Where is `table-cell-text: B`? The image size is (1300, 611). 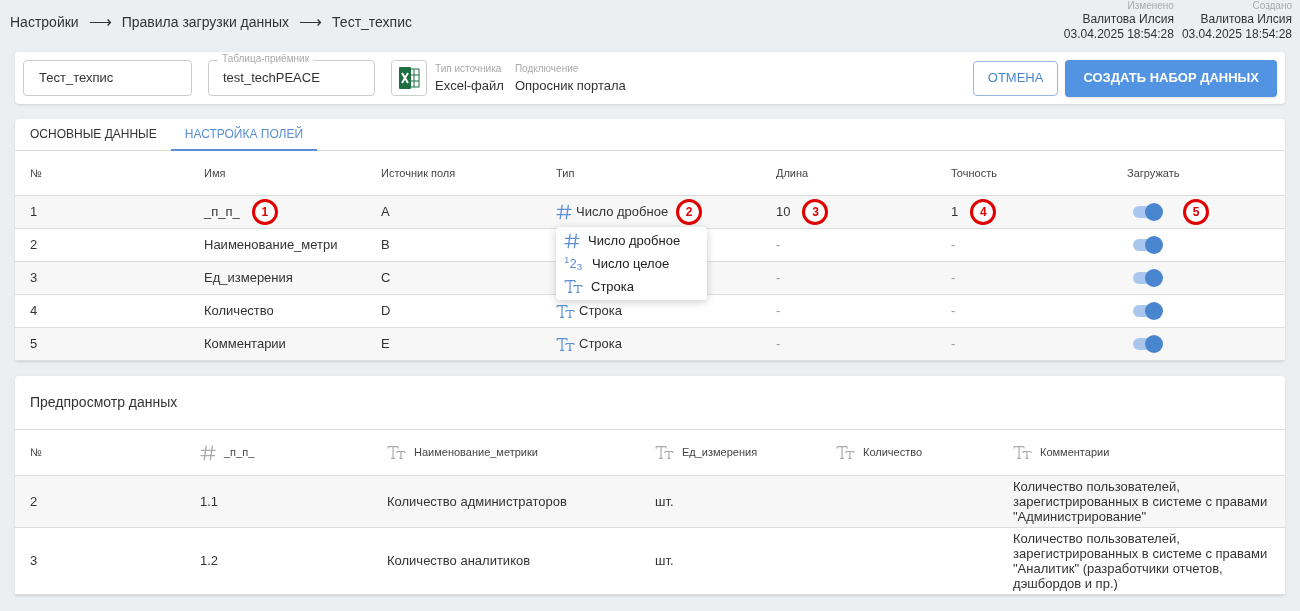
table-cell-text: B is located at coordinates (385, 245).